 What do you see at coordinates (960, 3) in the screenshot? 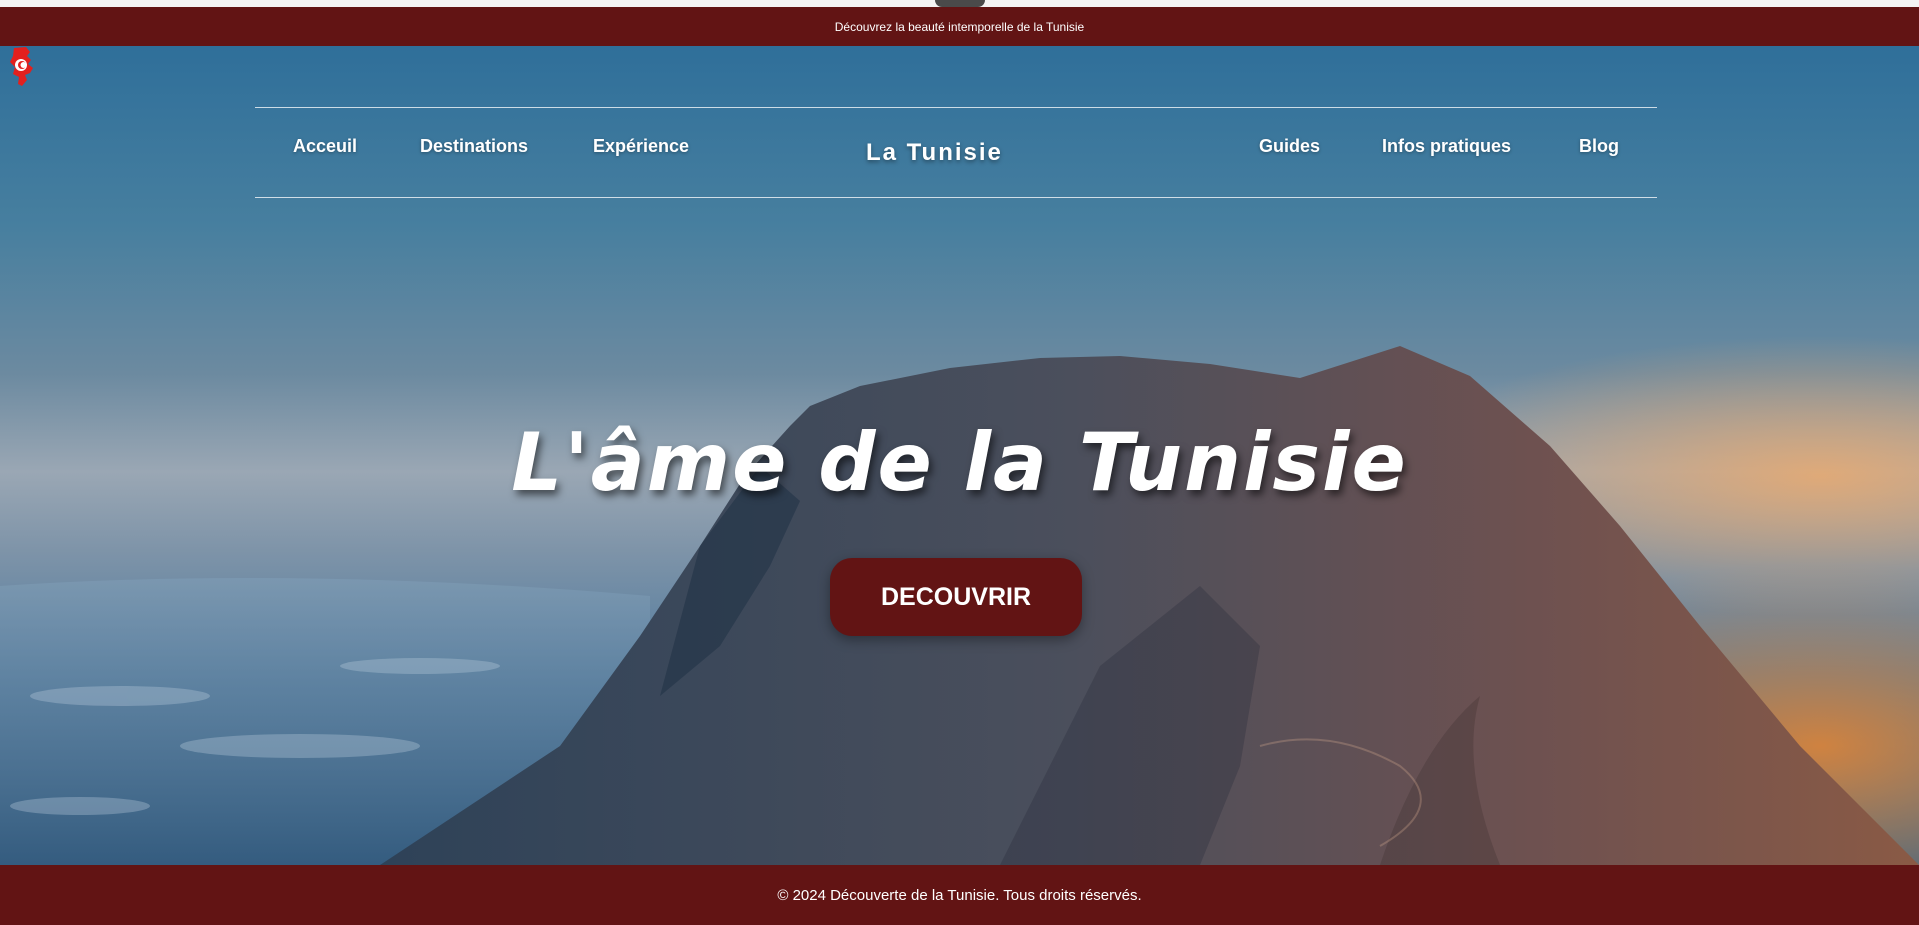
I see `screen-notch` at bounding box center [960, 3].